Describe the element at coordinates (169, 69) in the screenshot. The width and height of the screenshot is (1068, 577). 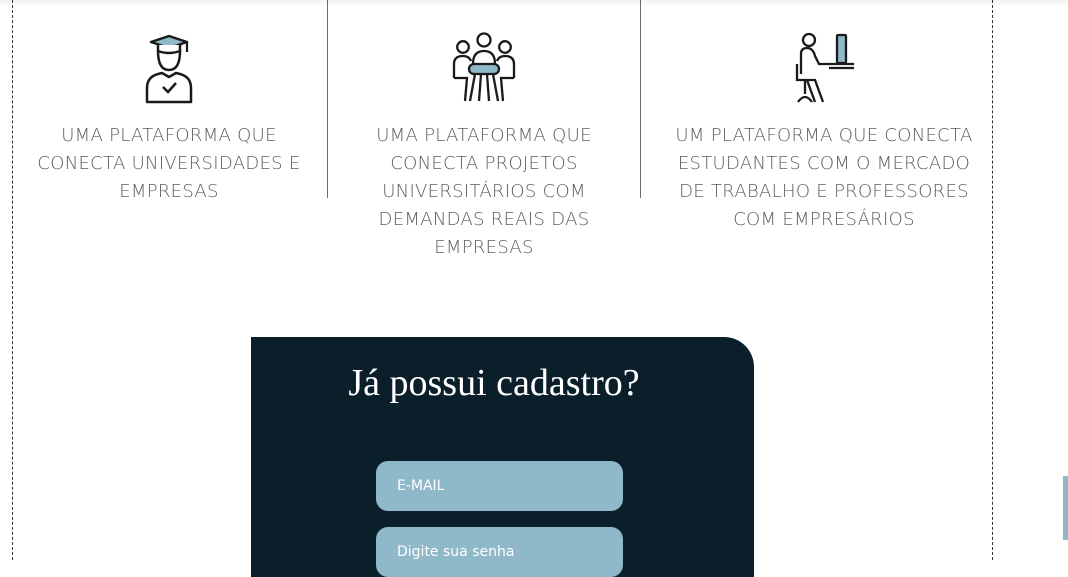
I see `graduate-icon` at that location.